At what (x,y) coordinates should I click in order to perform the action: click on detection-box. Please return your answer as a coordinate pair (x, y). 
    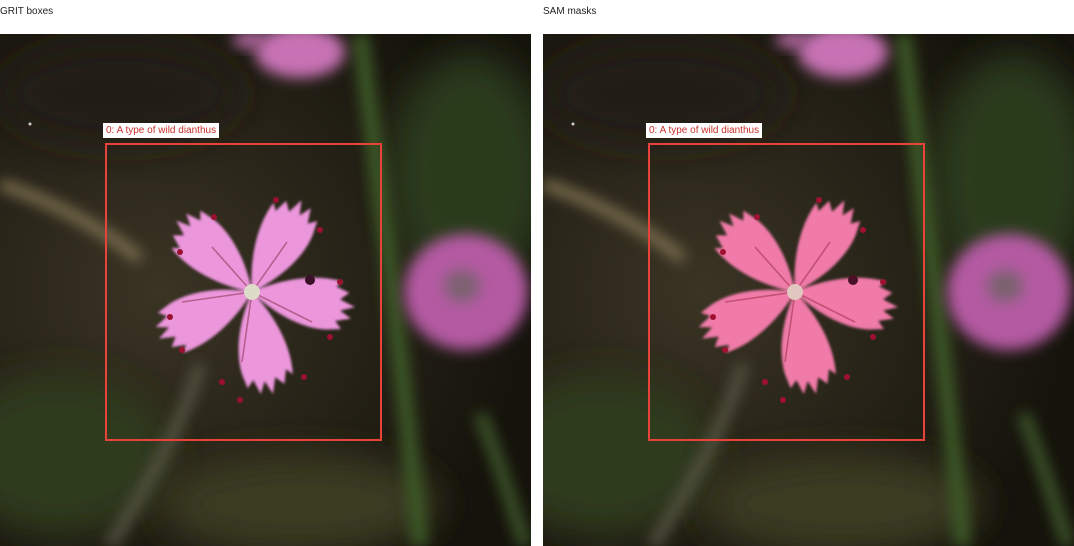
    Looking at the image, I should click on (243, 292).